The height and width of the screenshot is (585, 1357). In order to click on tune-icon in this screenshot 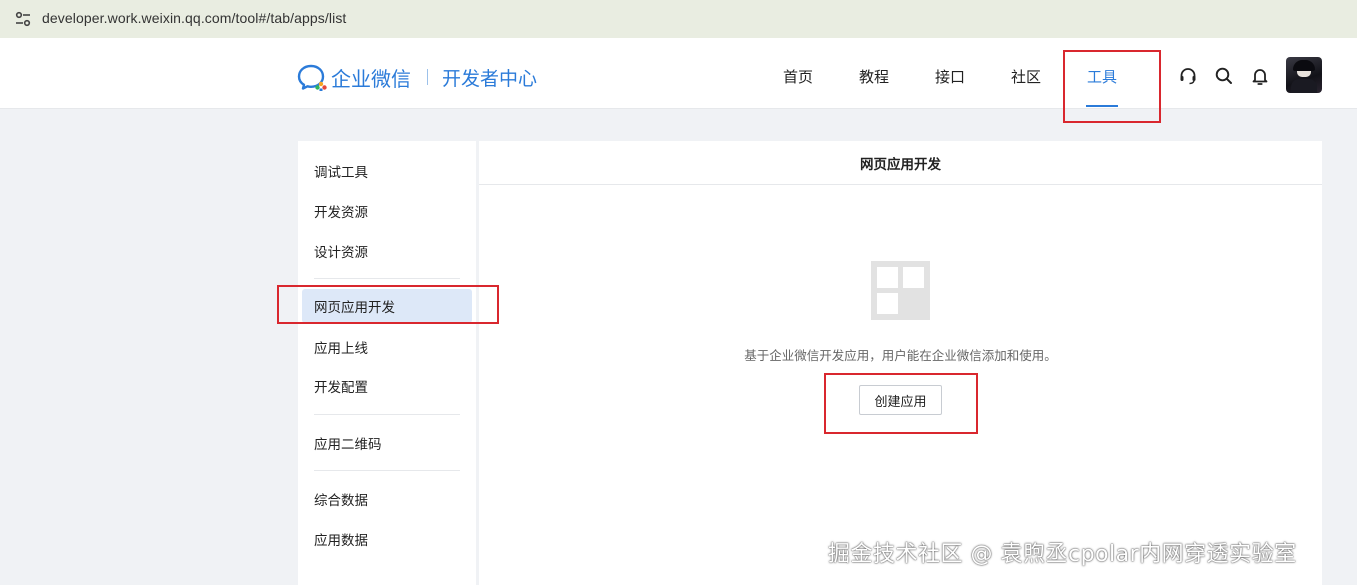, I will do `click(23, 19)`.